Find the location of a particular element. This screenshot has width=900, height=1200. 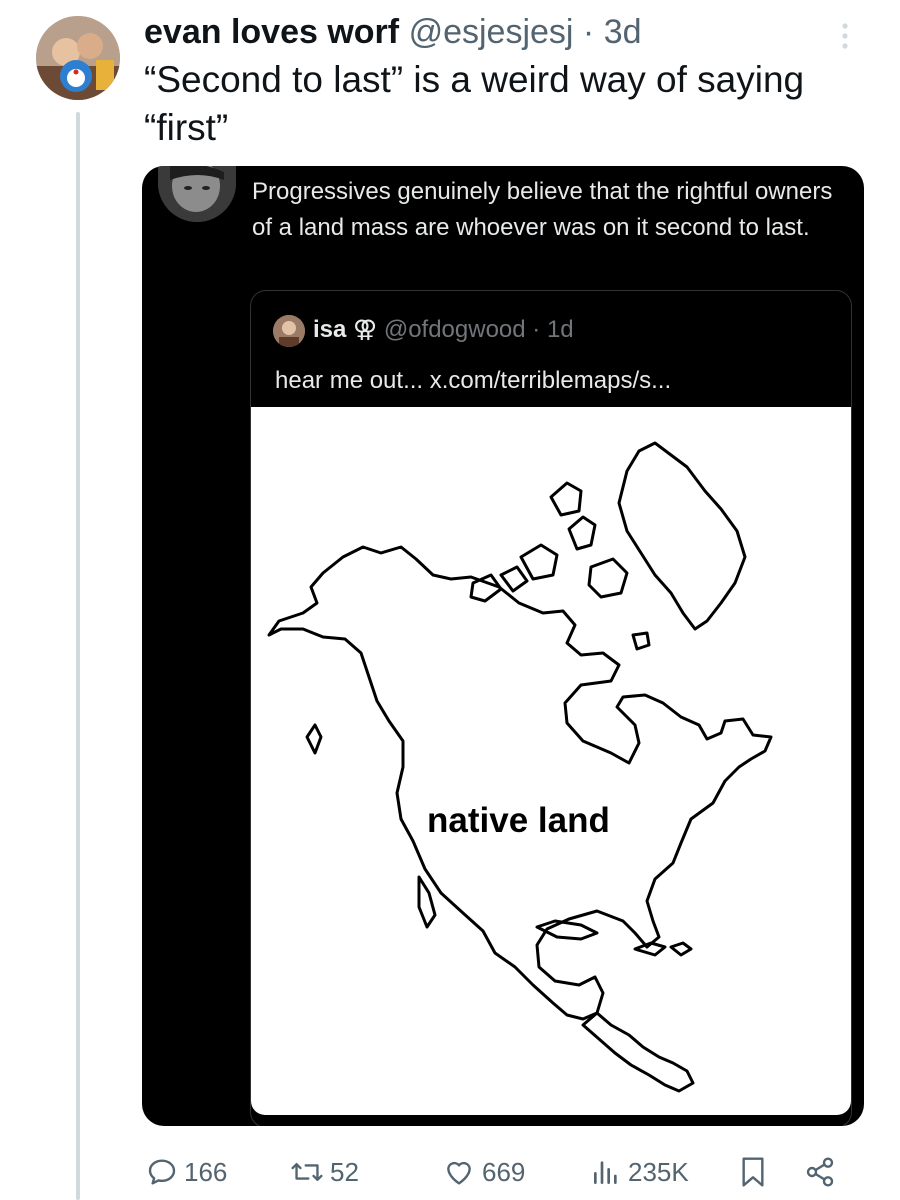

quote-header: isa ⚢ @ofdogwood · 1d is located at coordinates (443, 330).